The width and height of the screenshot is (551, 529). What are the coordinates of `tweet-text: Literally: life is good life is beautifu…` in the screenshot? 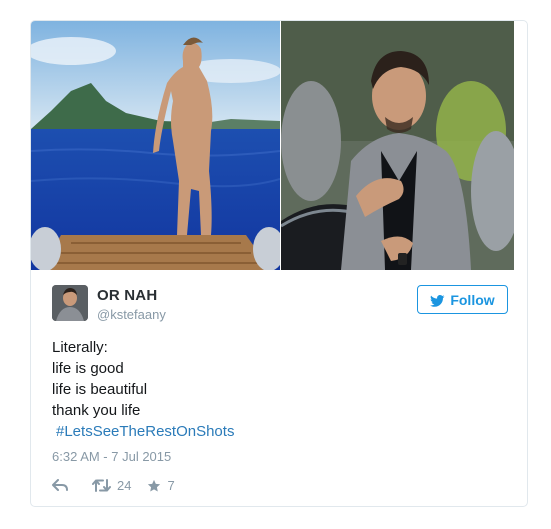 It's located at (143, 389).